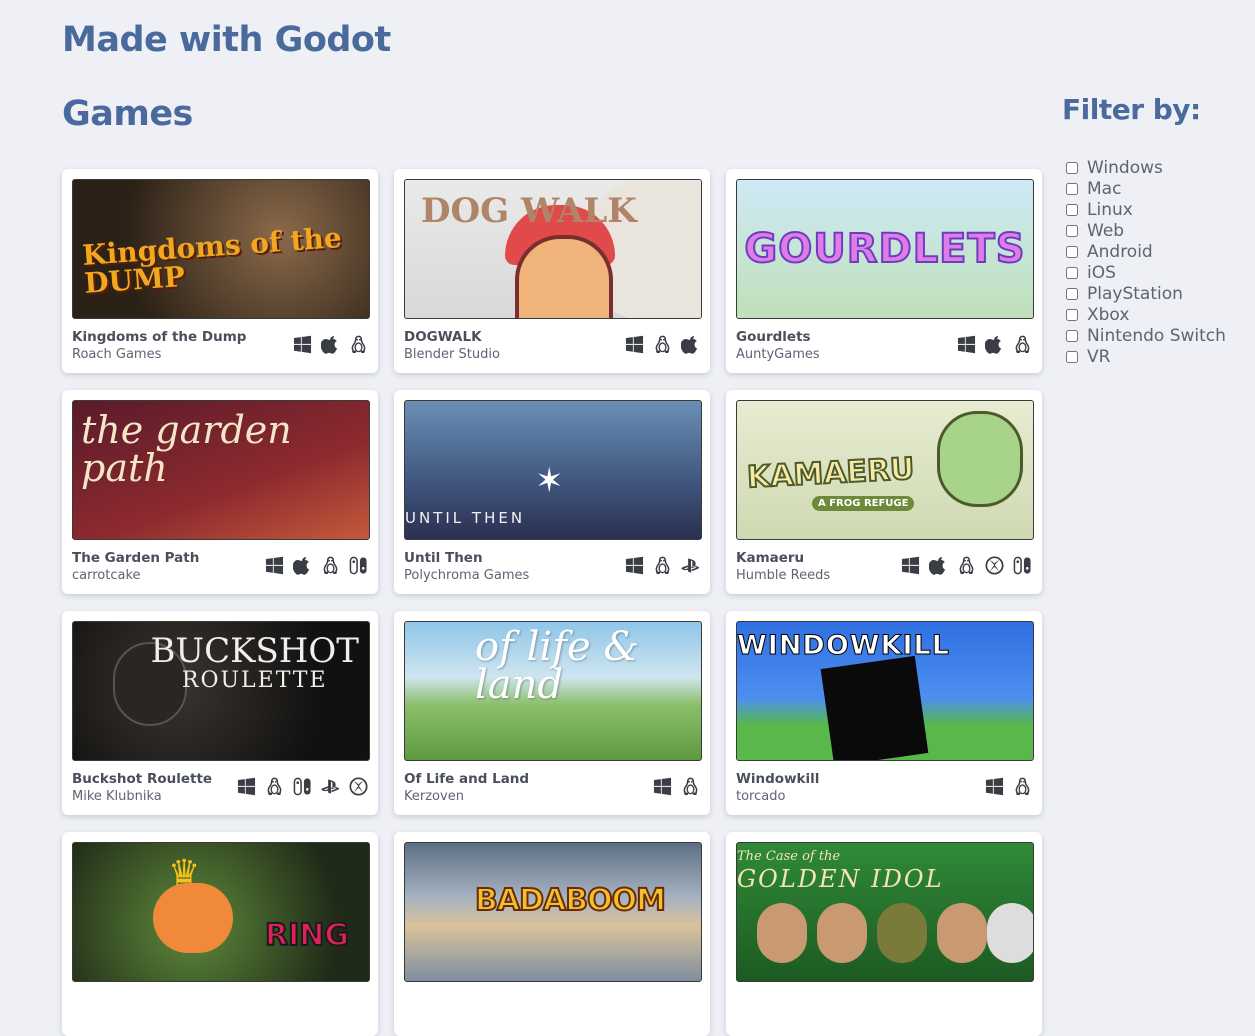 This screenshot has width=1255, height=1036. Describe the element at coordinates (863, 503) in the screenshot. I see `thumbnail-subtitle: A FROG REFUGE` at that location.